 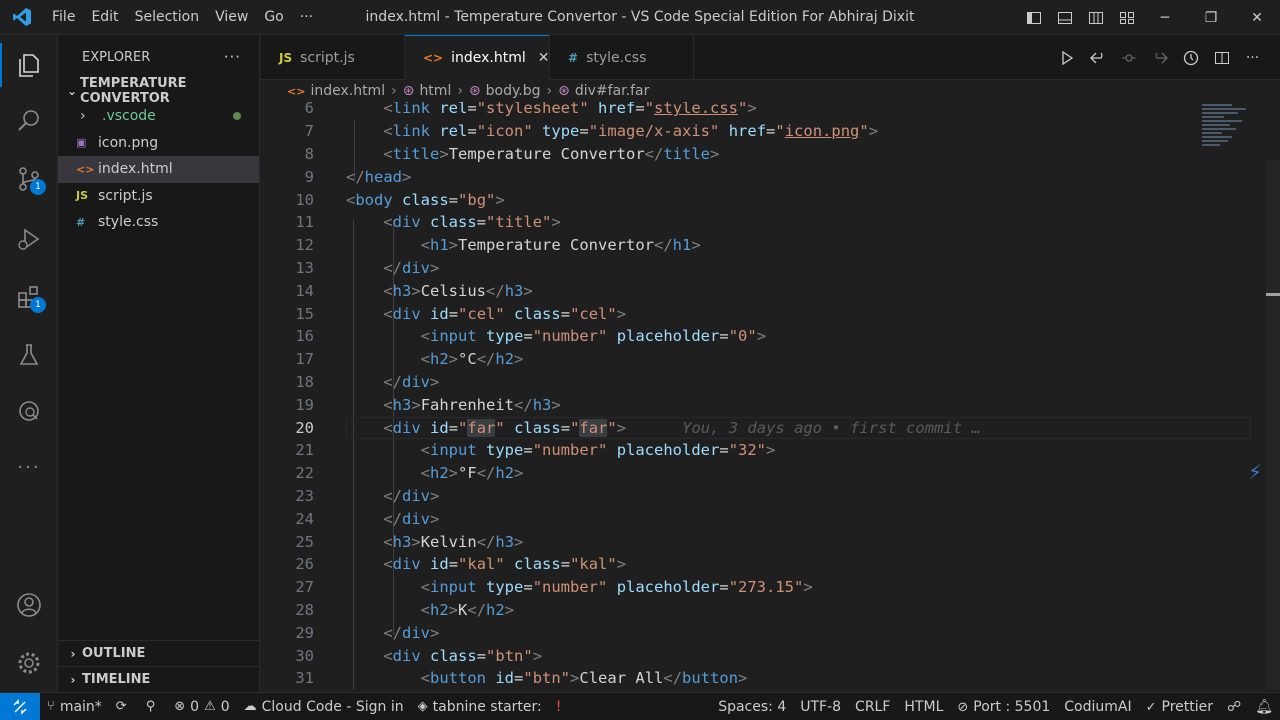 What do you see at coordinates (1227, 129) in the screenshot?
I see `minimap` at bounding box center [1227, 129].